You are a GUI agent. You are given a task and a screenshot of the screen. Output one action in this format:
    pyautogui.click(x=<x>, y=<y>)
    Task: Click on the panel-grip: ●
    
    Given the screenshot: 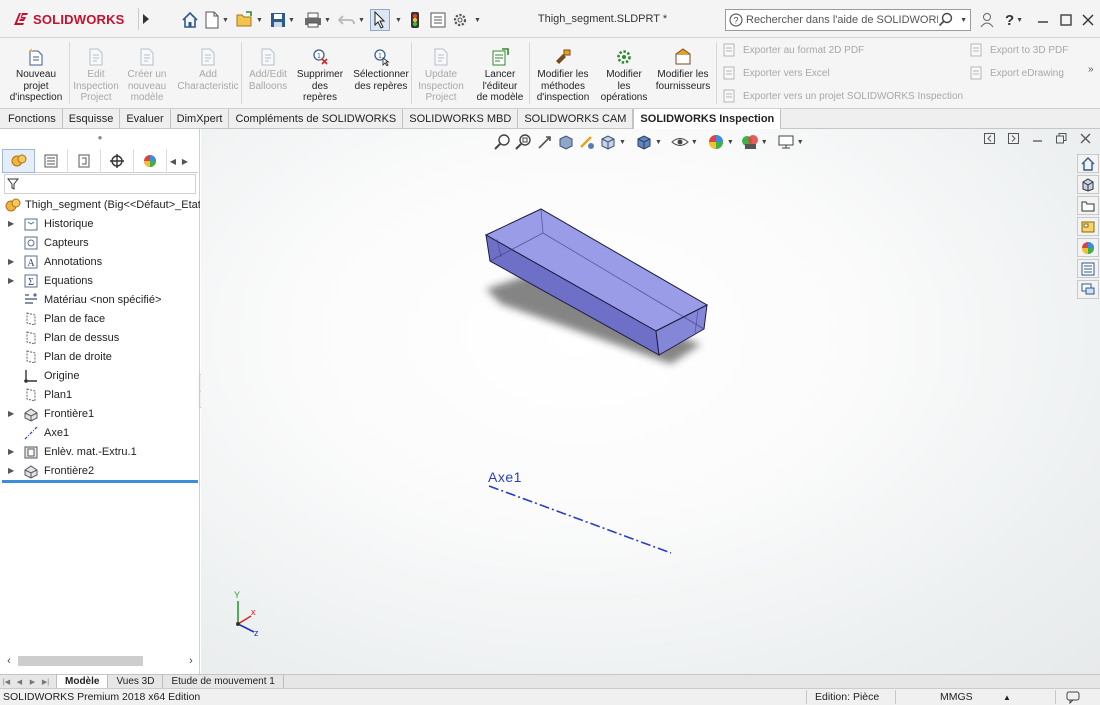 What is the action you would take?
    pyautogui.click(x=100, y=137)
    